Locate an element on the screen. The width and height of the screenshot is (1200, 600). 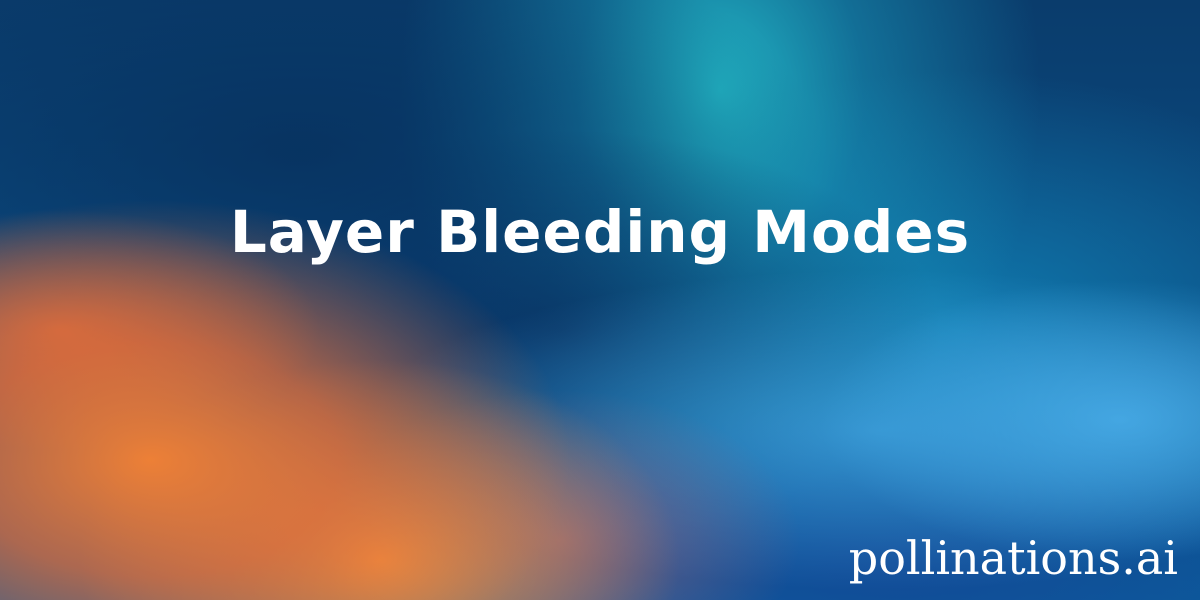
banner-title: Layer Bleeding Modes is located at coordinates (600, 232).